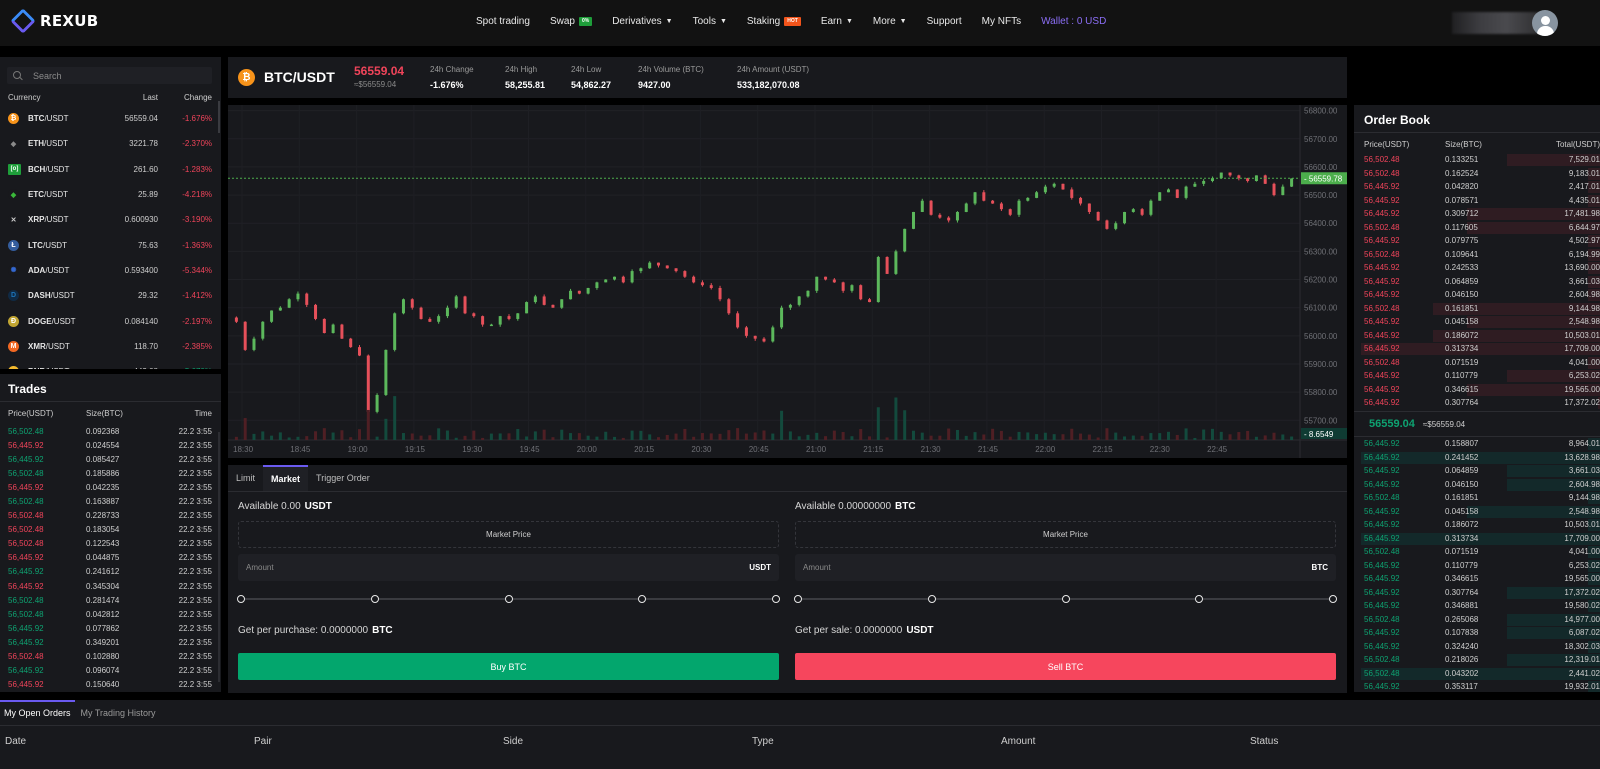 The width and height of the screenshot is (1600, 769). Describe the element at coordinates (286, 478) in the screenshot. I see `tab-market: Market` at that location.